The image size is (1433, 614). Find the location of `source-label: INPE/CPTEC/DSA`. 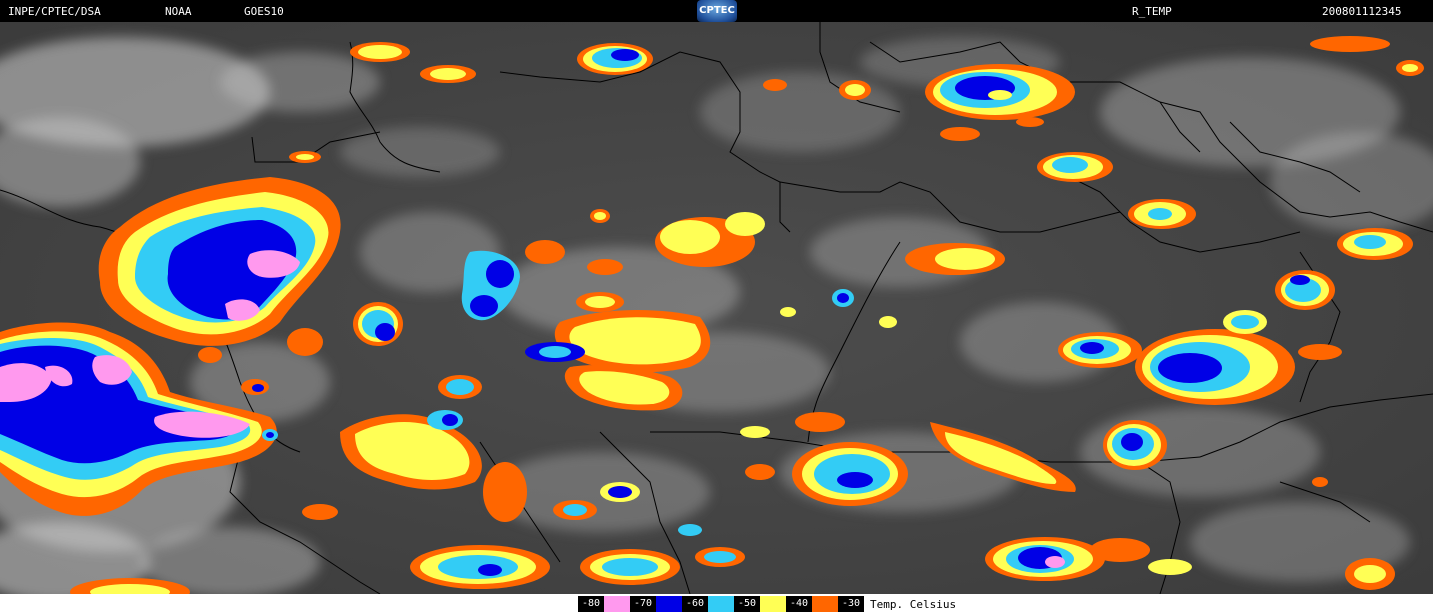

source-label: INPE/CPTEC/DSA is located at coordinates (54, 11).